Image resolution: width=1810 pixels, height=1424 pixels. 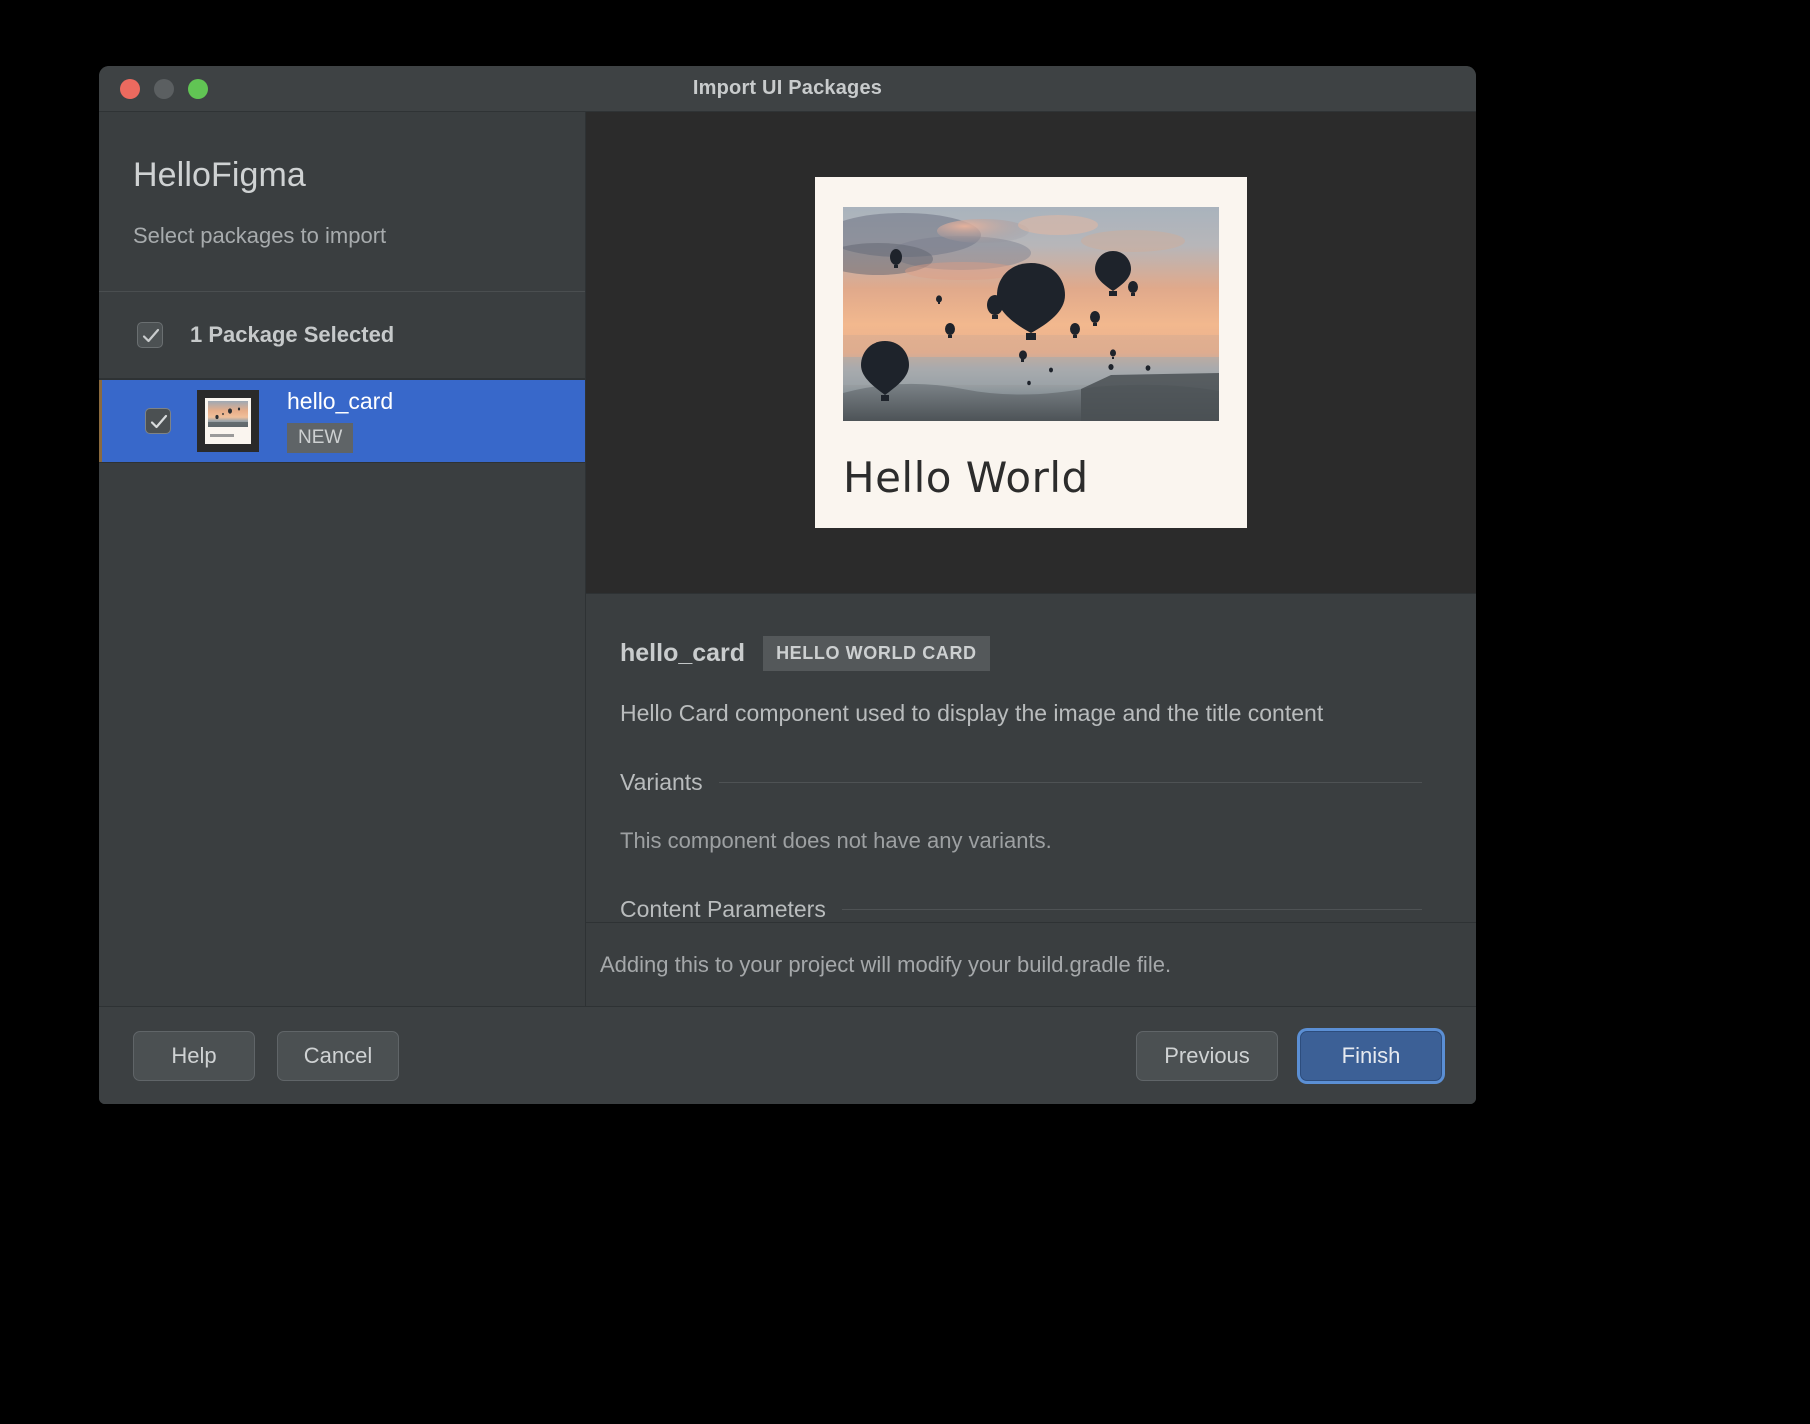 I want to click on window-titlebar: Import UI Packages, so click(x=787, y=89).